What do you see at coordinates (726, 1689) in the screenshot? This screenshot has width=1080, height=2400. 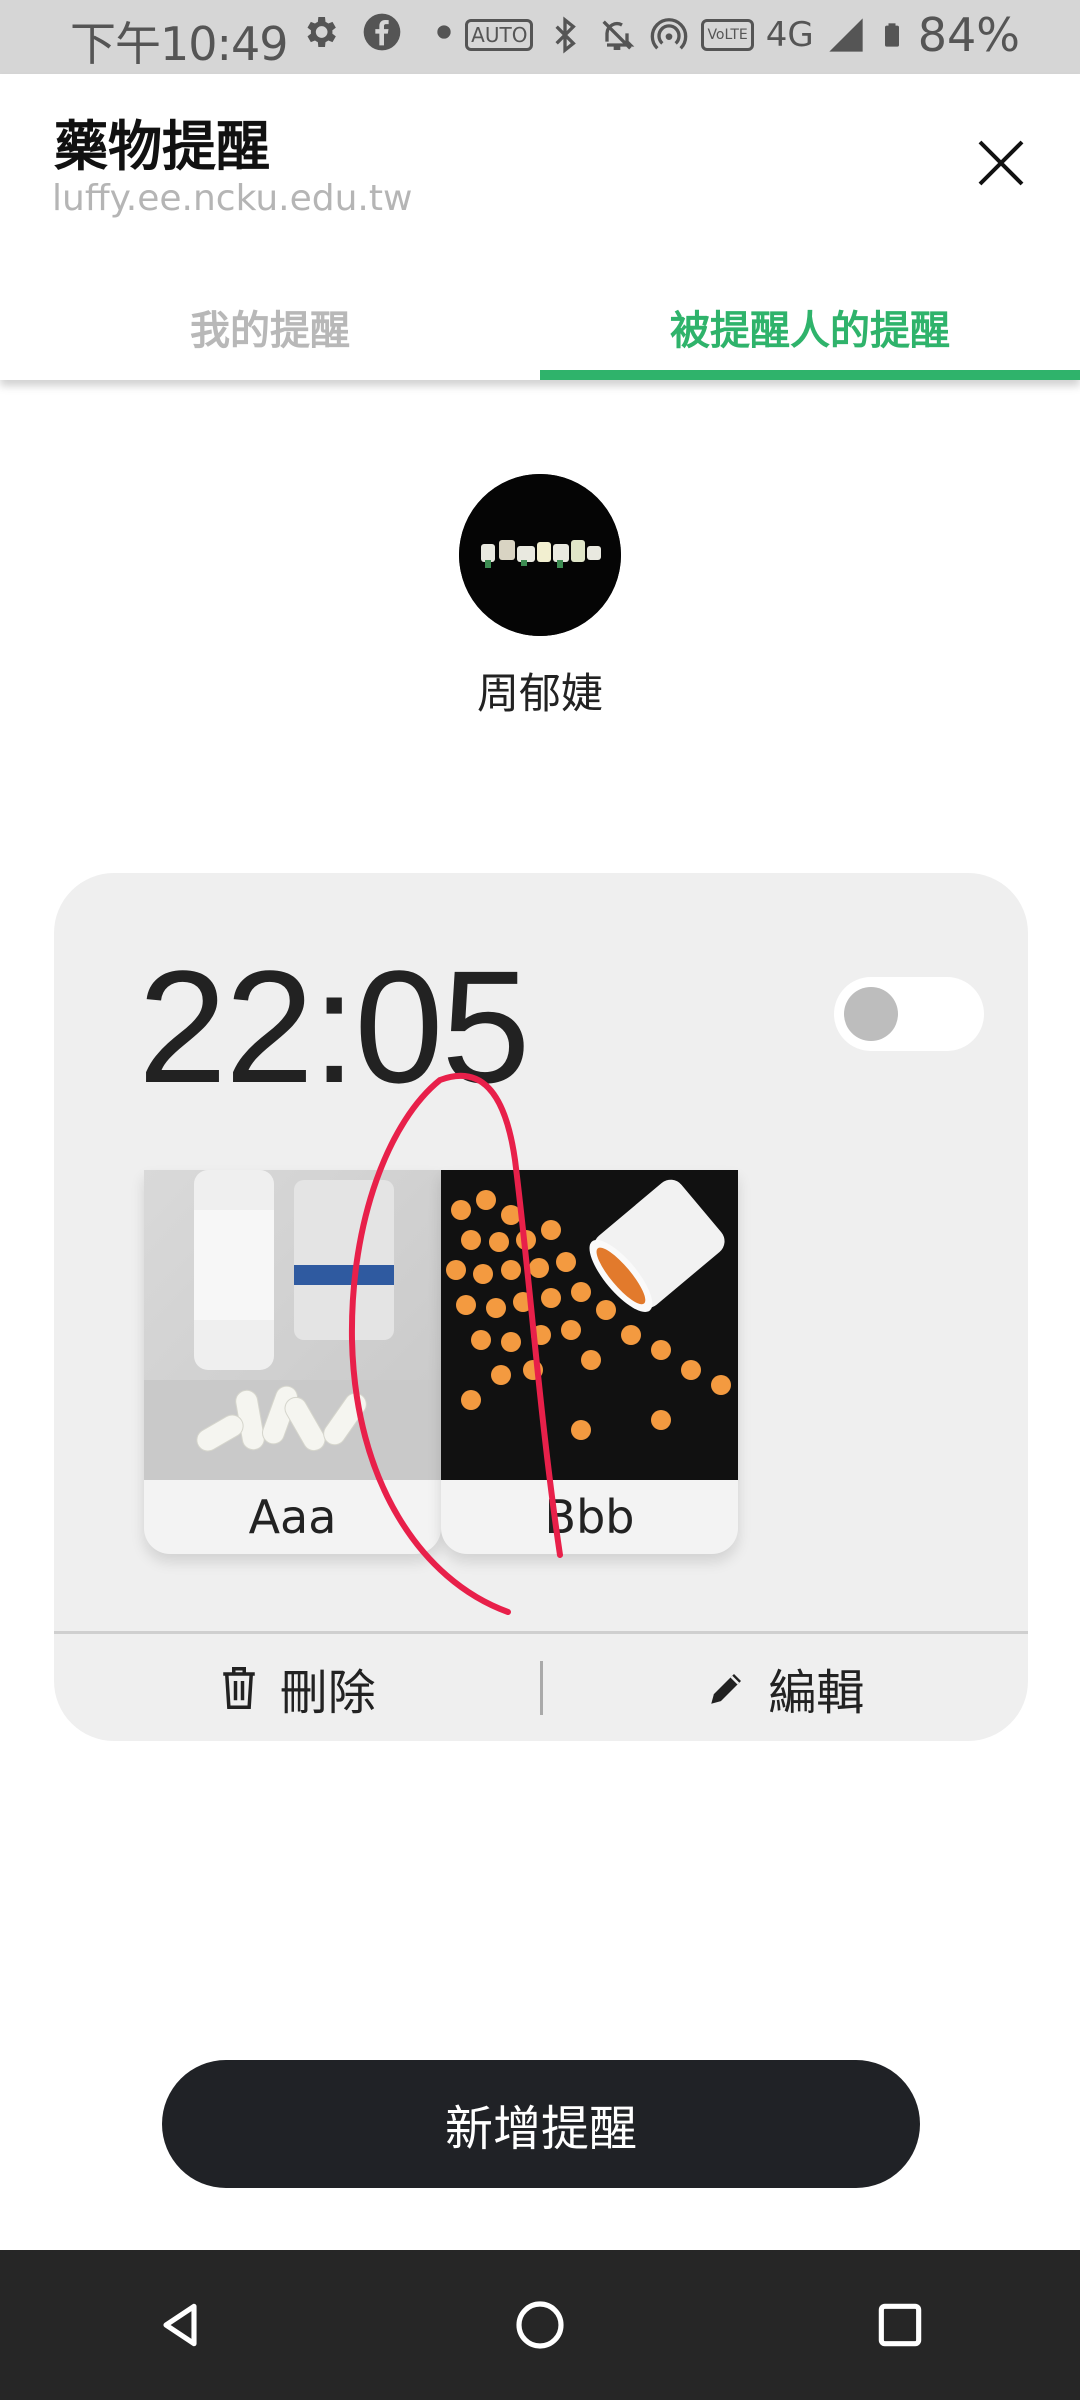 I see `pencil-icon` at bounding box center [726, 1689].